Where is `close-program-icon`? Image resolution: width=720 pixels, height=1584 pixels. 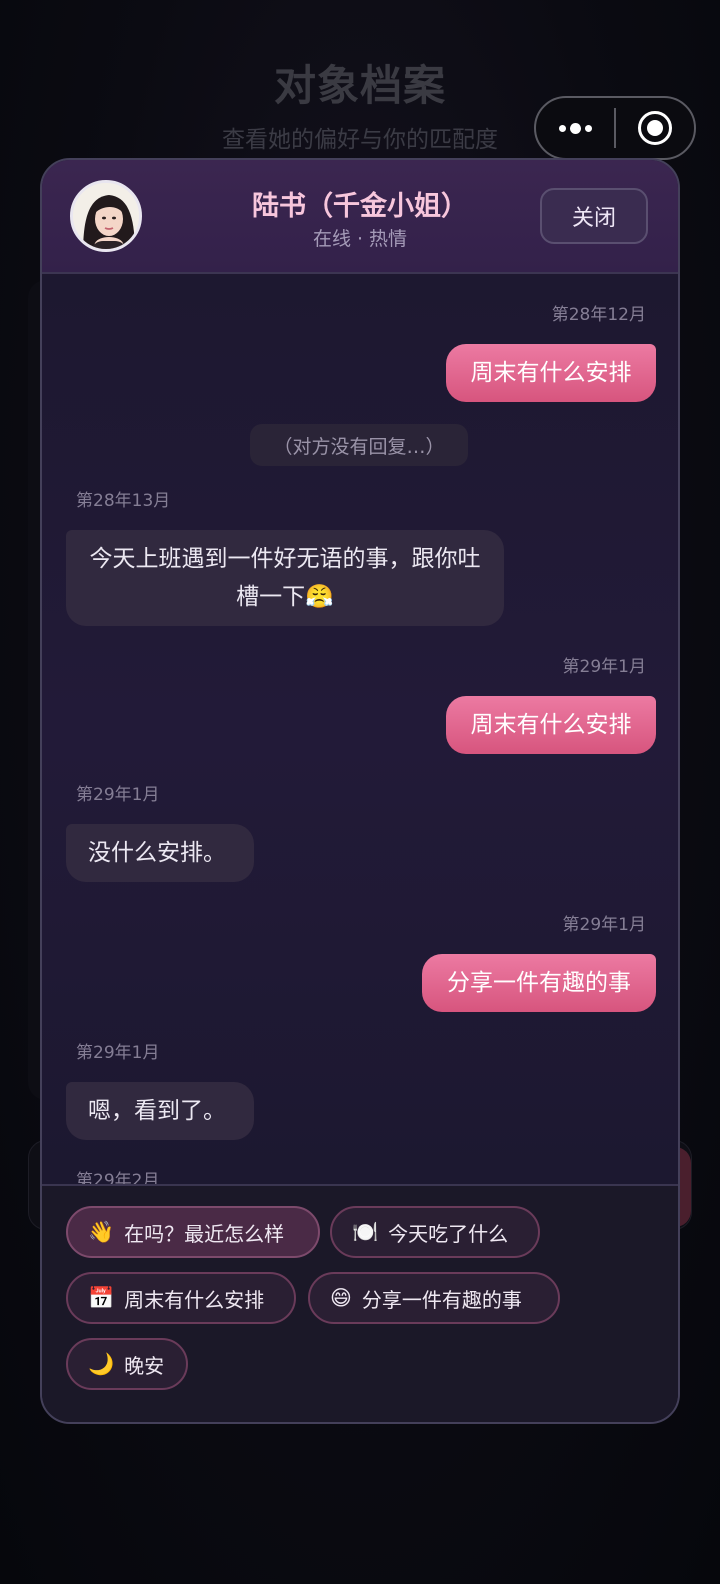
close-program-icon is located at coordinates (655, 128).